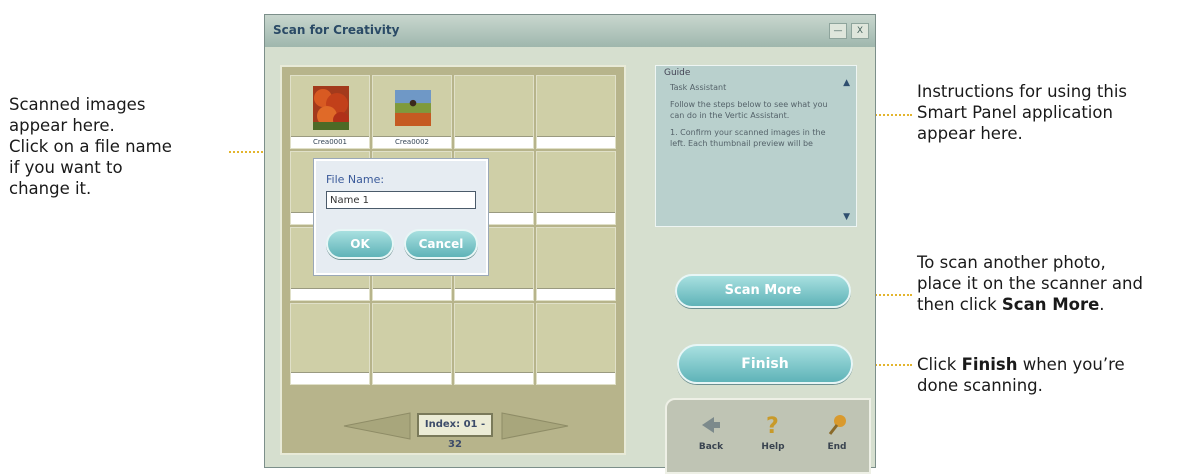 Image resolution: width=1186 pixels, height=474 pixels. Describe the element at coordinates (330, 142) in the screenshot. I see `file-name-caption: Crea0001` at that location.